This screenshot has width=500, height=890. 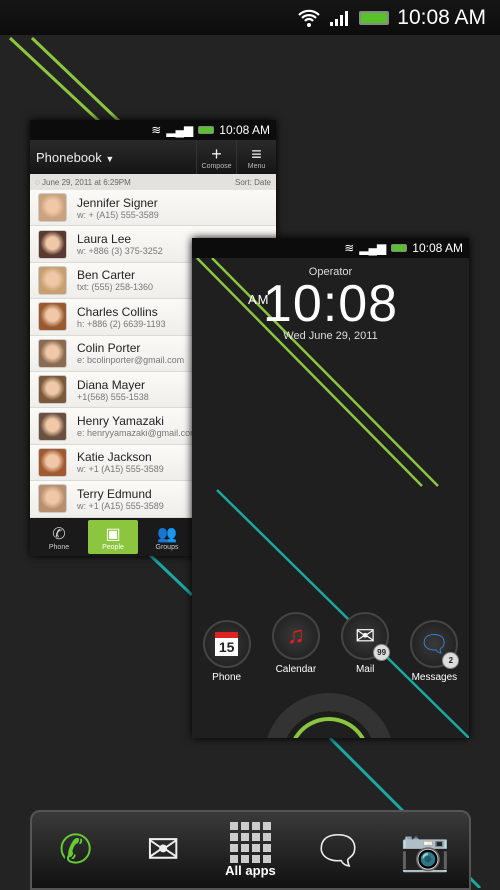 I want to click on tab-label: Groups, so click(x=167, y=547).